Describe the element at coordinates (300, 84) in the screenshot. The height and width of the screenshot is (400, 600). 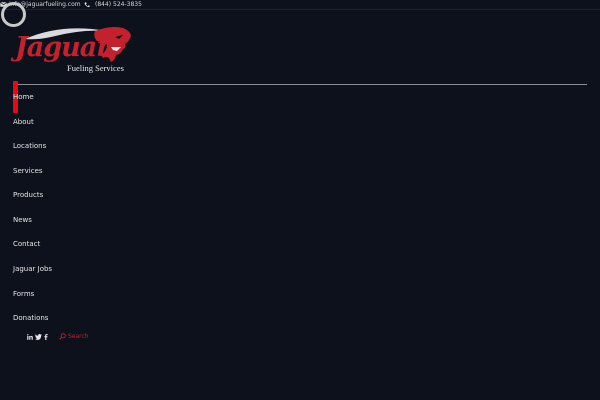
I see `header-divider` at that location.